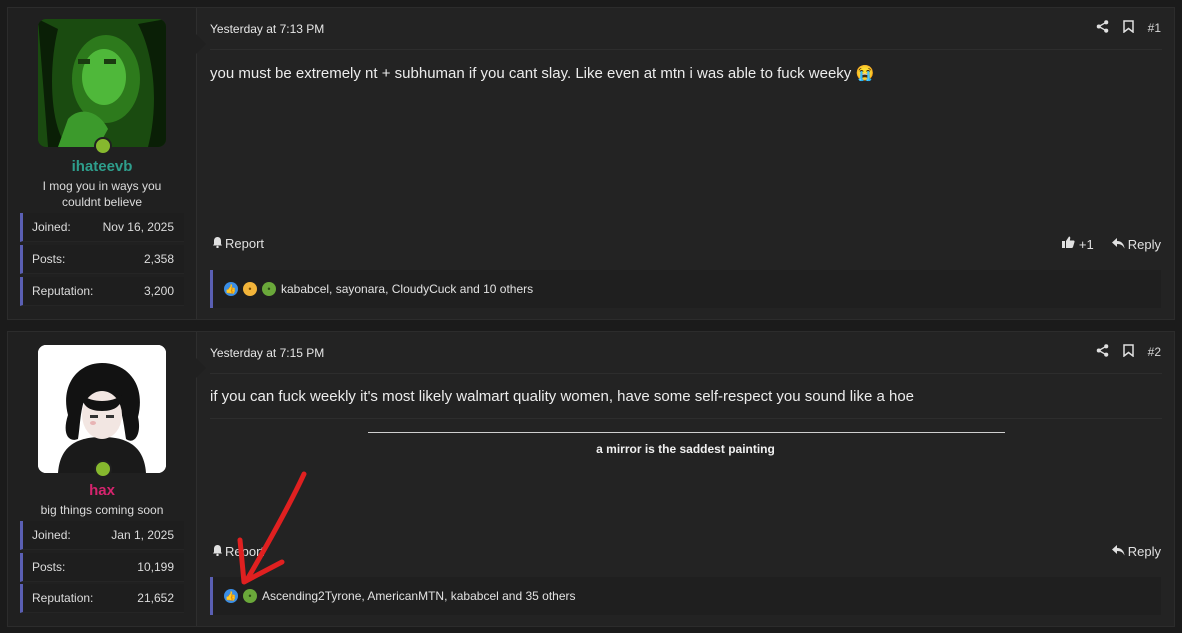 This screenshot has height=633, width=1182. Describe the element at coordinates (267, 353) in the screenshot. I see `post-date: Yesterday at 7:15 PM` at that location.